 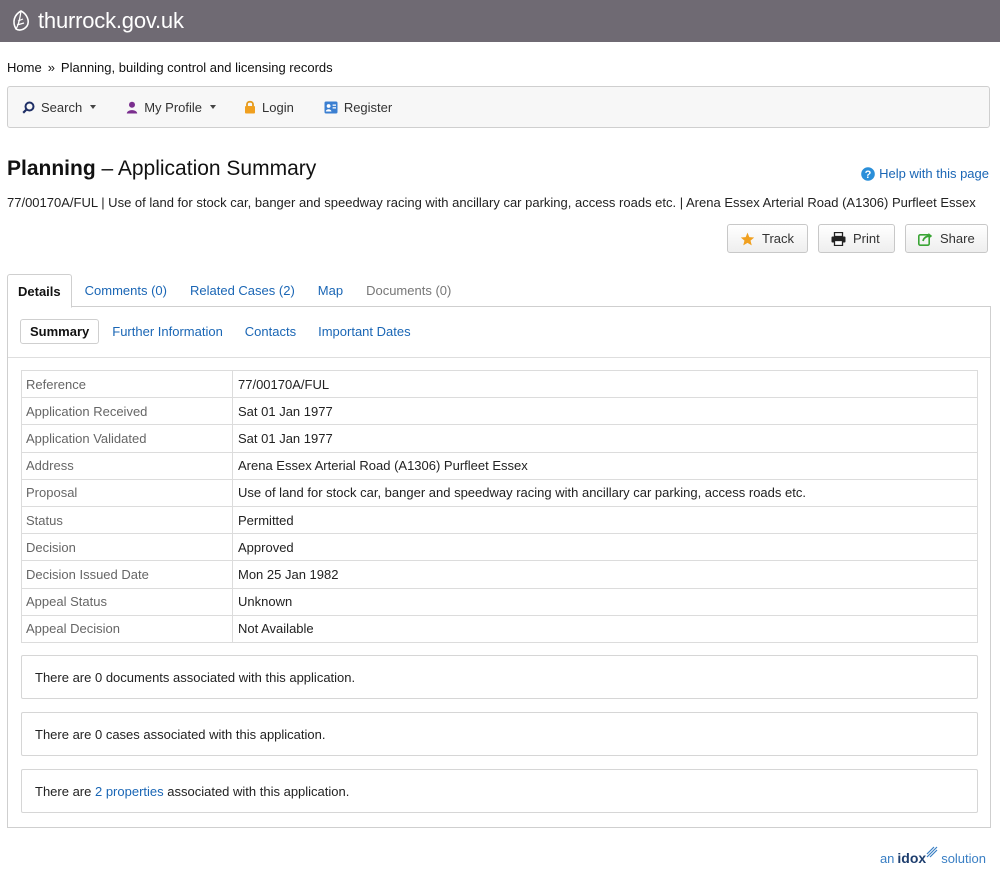 I want to click on table-row: Application Received Sat 01 Jan 1977, so click(x=499, y=411).